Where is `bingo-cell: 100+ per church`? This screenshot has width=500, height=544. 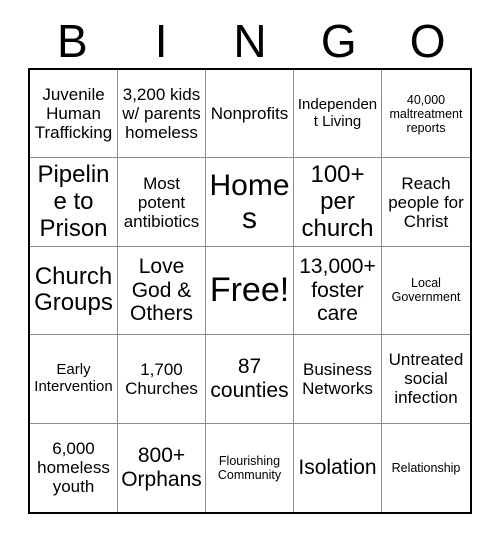 bingo-cell: 100+ per church is located at coordinates (338, 202).